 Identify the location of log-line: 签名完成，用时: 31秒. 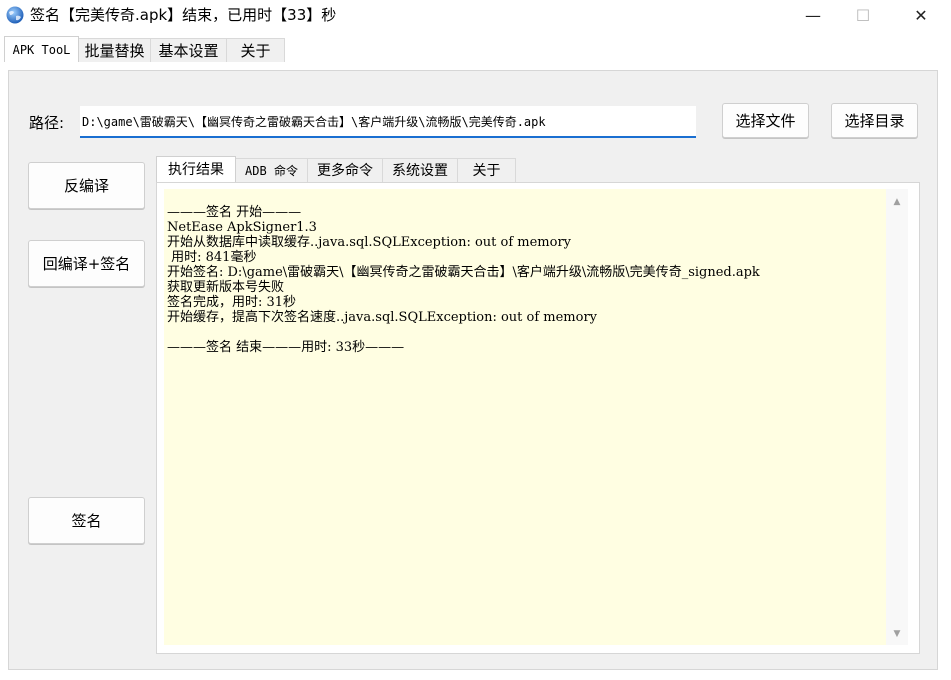
(232, 302).